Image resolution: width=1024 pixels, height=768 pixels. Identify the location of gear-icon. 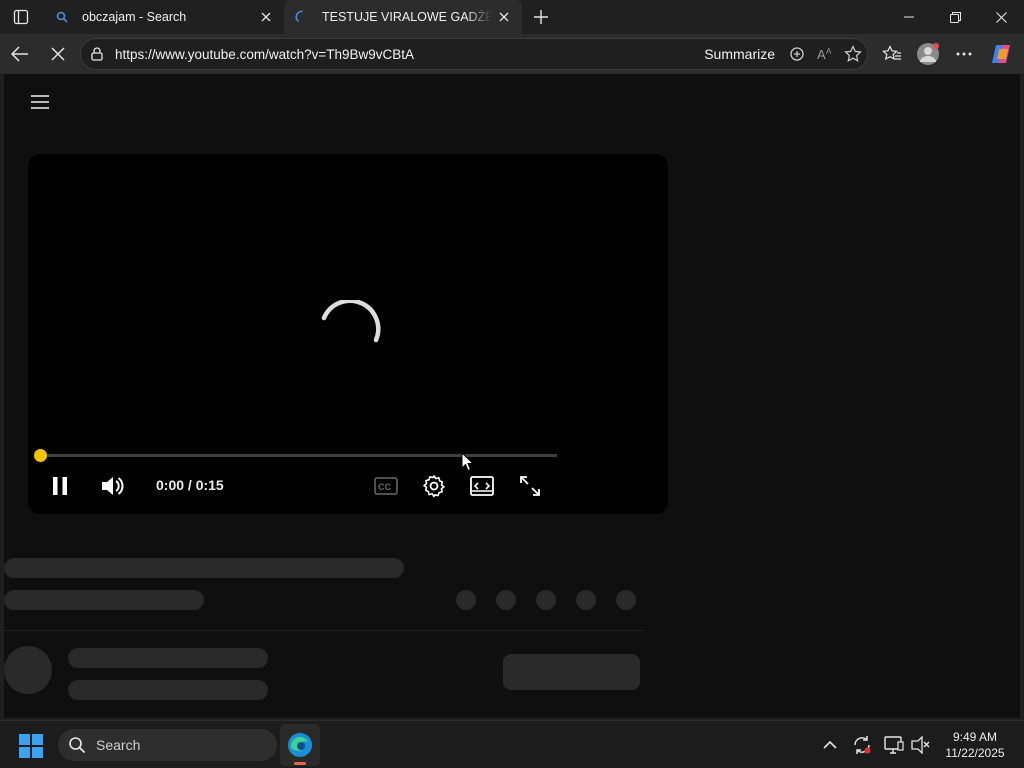
(434, 486).